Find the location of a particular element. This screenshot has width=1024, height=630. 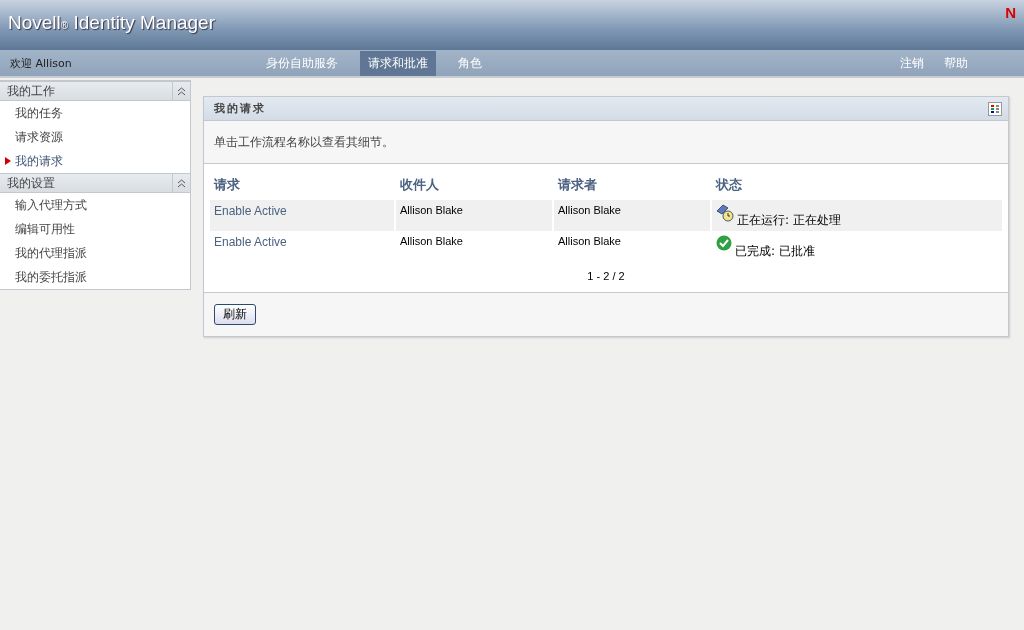

sidebar-item: 编辑可用性 is located at coordinates (95, 229).